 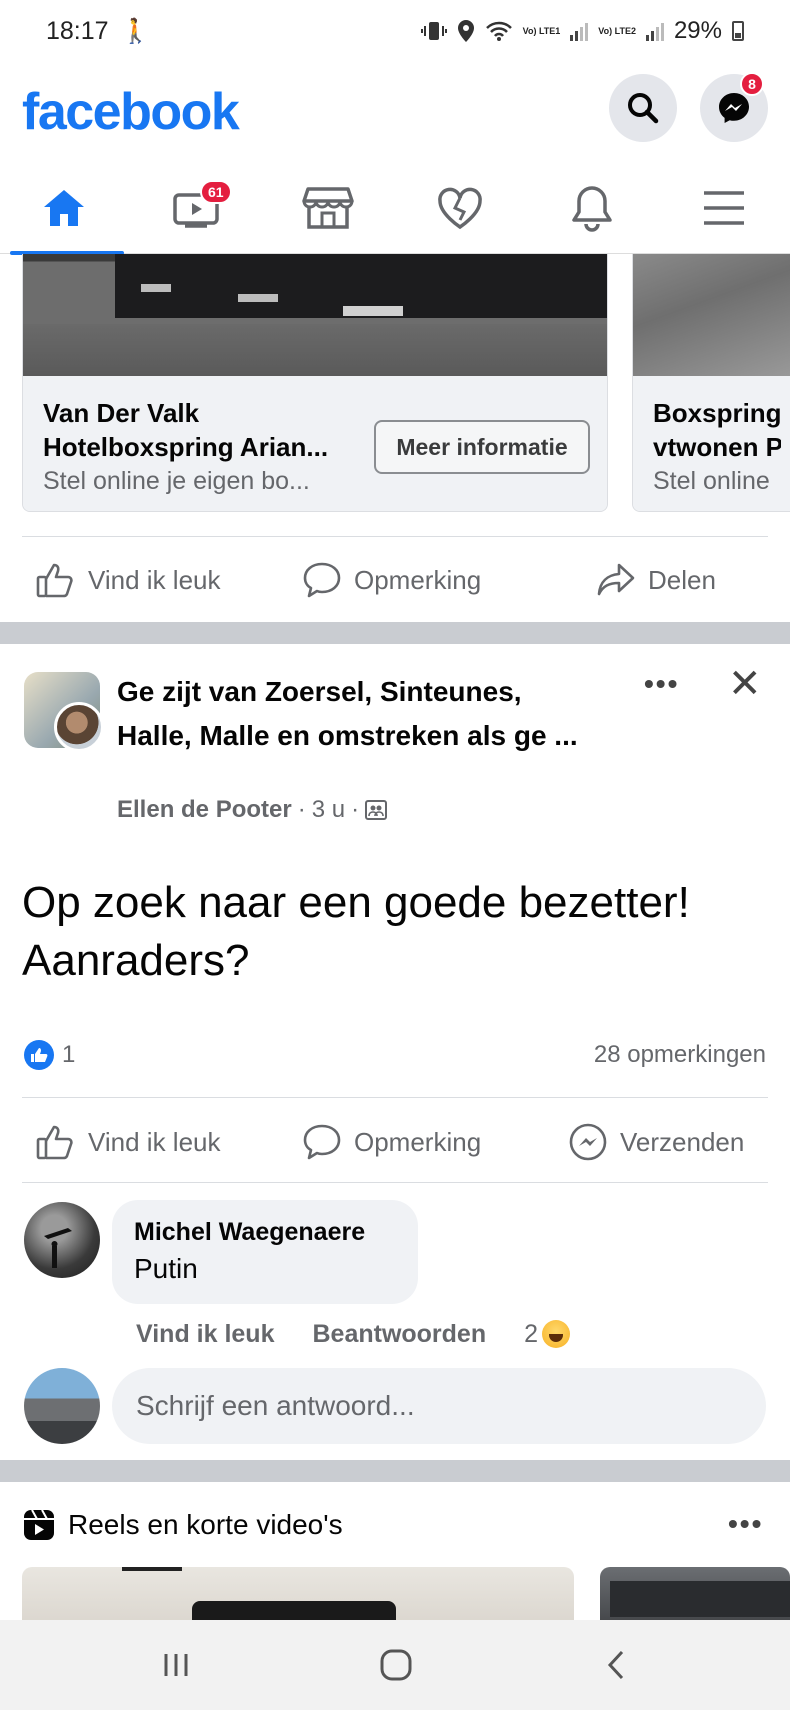 I want to click on commenter-name: Michel Waegenaere, so click(x=265, y=1232).